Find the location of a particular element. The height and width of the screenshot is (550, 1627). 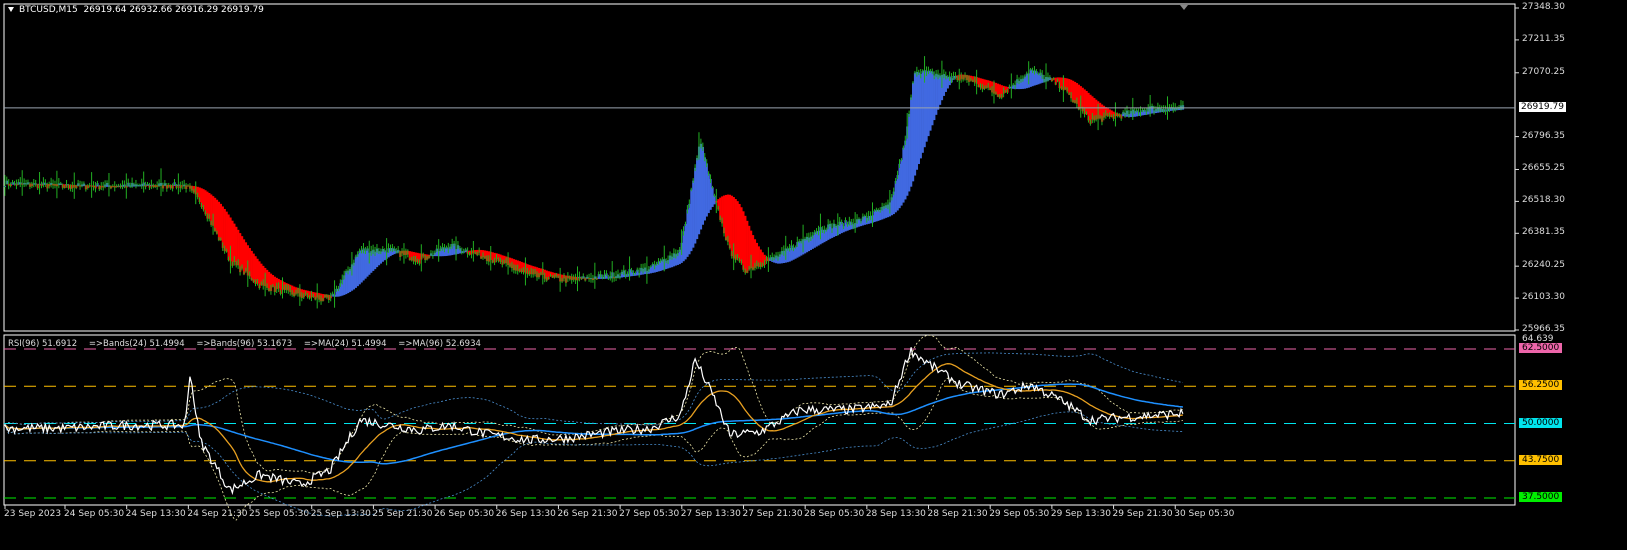

rsi-level-tag: 50.0000 is located at coordinates (1541, 422).